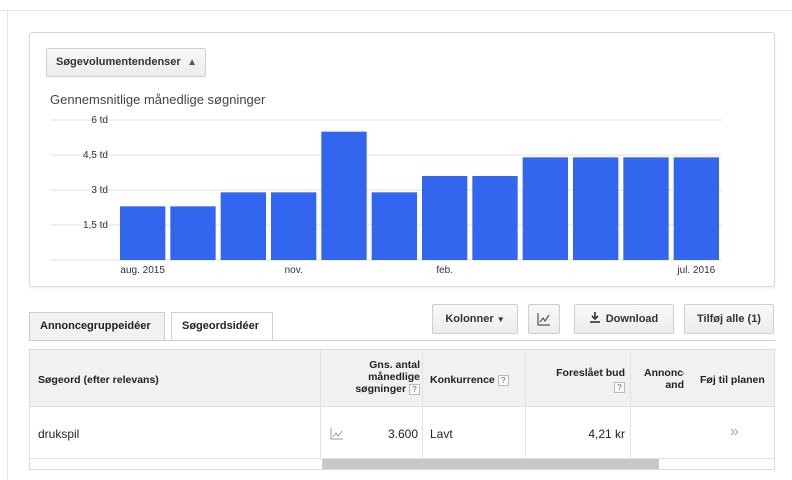  What do you see at coordinates (394, 365) in the screenshot?
I see `header-avg-line1: Gns. antal` at bounding box center [394, 365].